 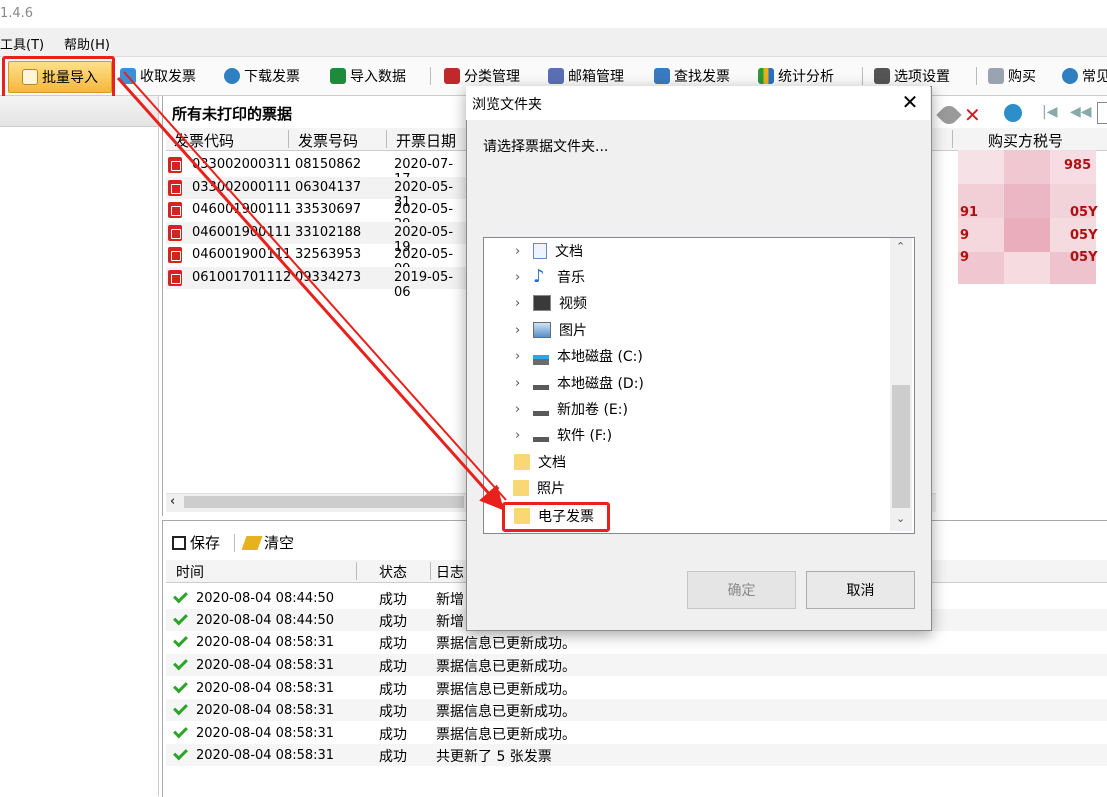 I want to click on mailbox-icon, so click(x=556, y=76).